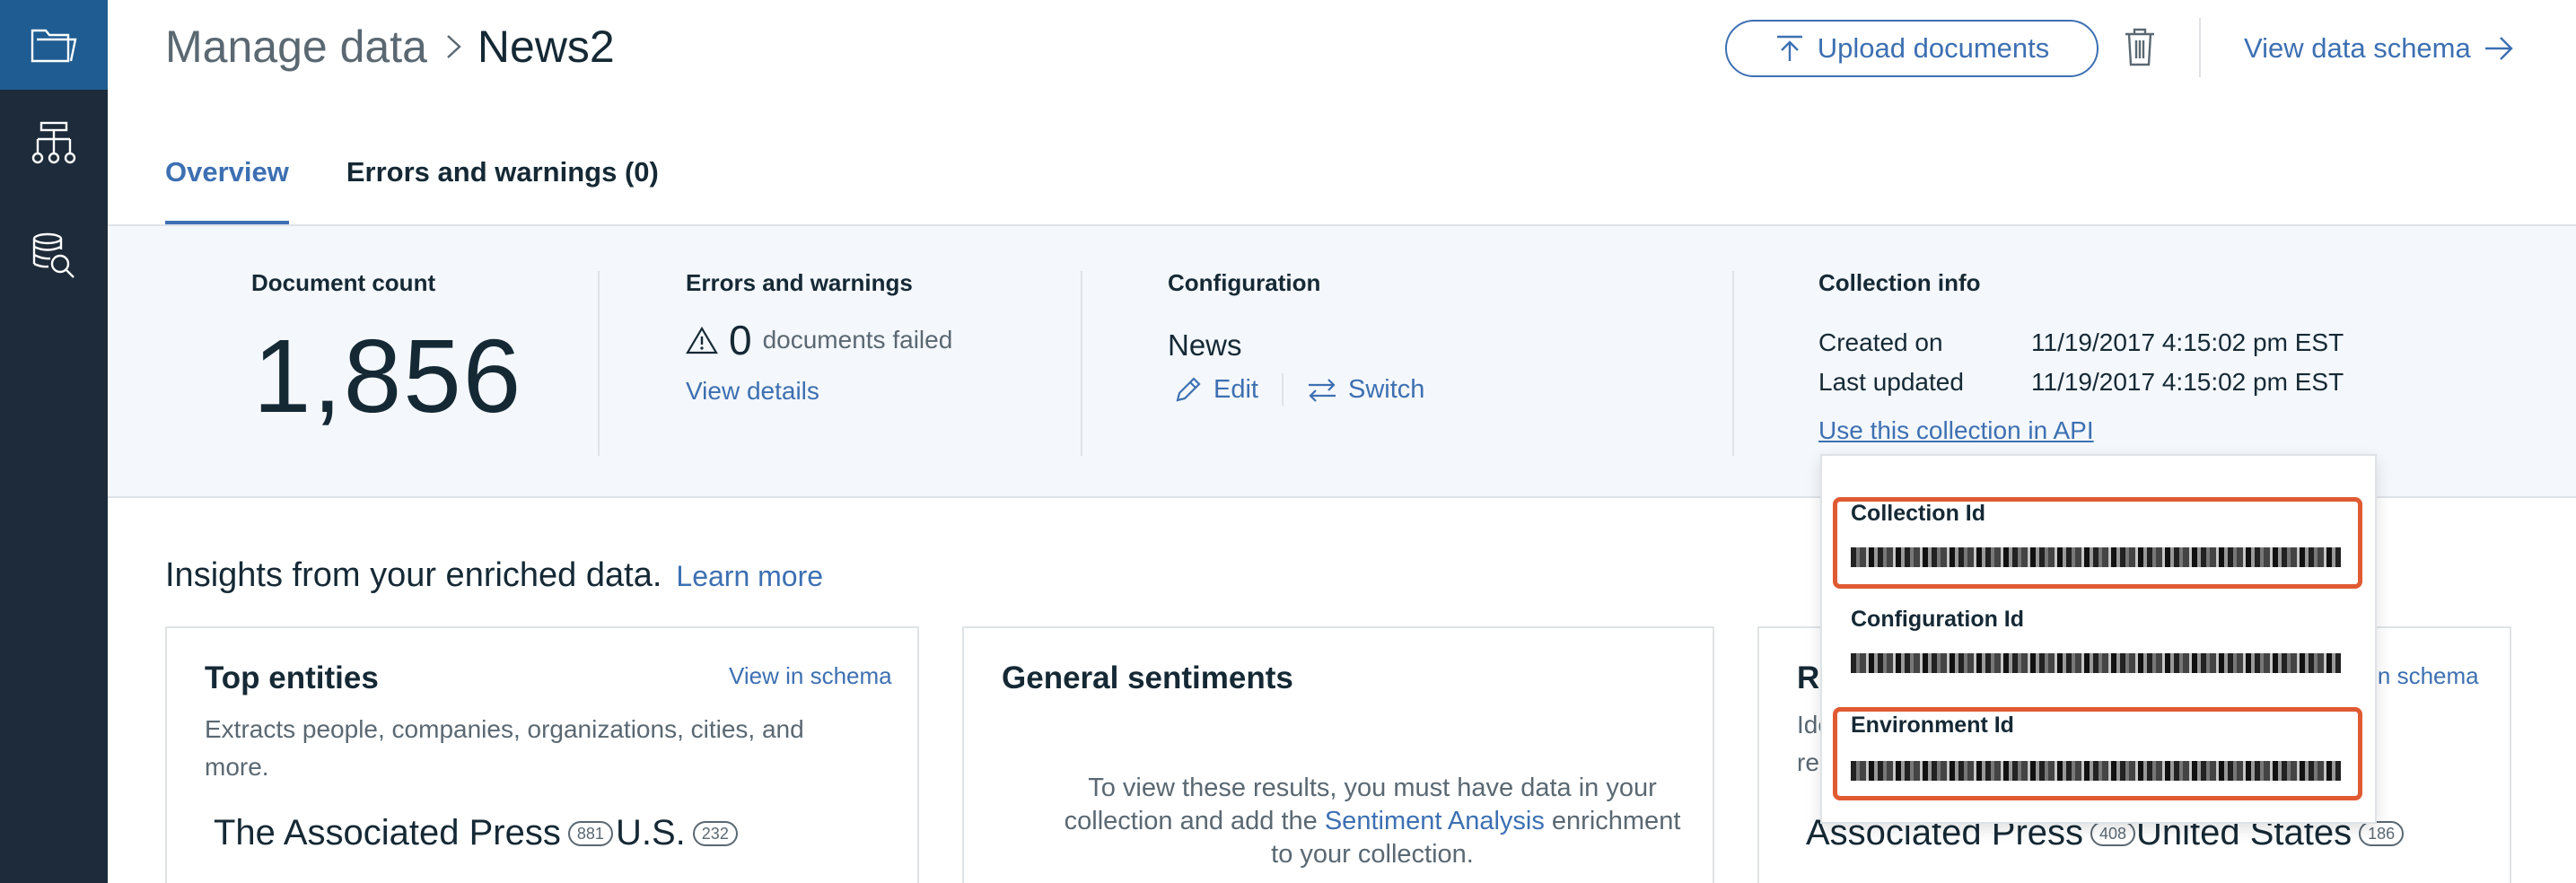 The height and width of the screenshot is (883, 2576). What do you see at coordinates (1808, 762) in the screenshot?
I see `card-description-line: re` at bounding box center [1808, 762].